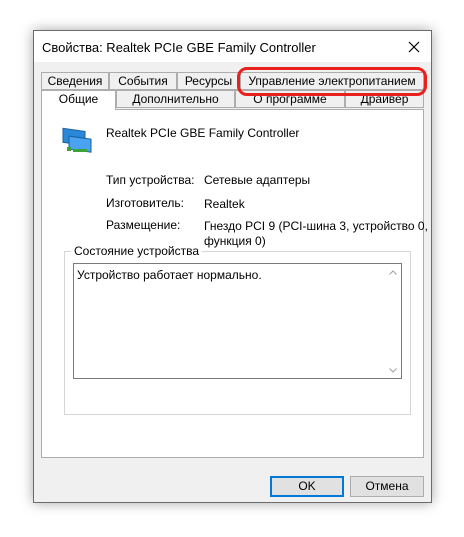 Image resolution: width=464 pixels, height=537 pixels. I want to click on close-icon, so click(414, 46).